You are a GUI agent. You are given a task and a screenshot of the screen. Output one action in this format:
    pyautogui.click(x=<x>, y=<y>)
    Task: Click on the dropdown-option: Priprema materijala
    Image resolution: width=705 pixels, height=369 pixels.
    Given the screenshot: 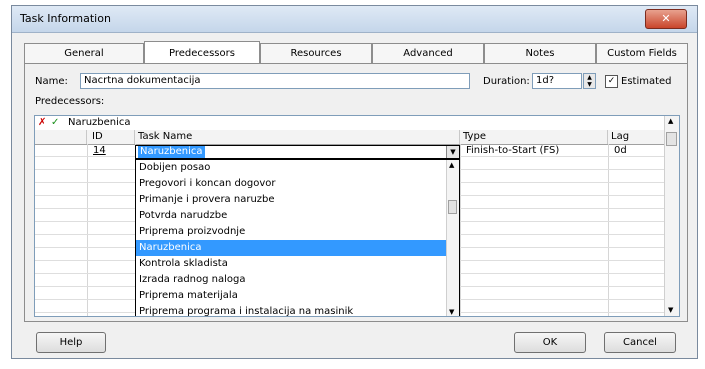 What is the action you would take?
    pyautogui.click(x=291, y=296)
    